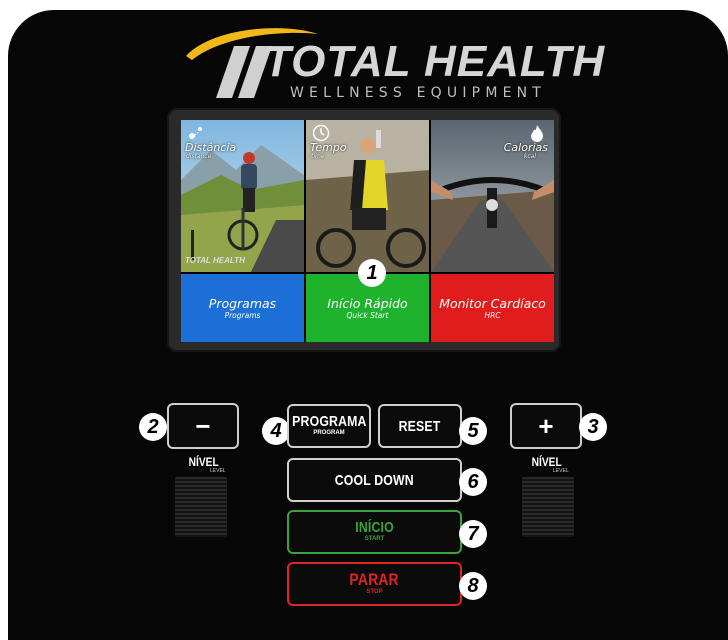 The width and height of the screenshot is (728, 640). Describe the element at coordinates (593, 427) in the screenshot. I see `callout-3: 3` at that location.